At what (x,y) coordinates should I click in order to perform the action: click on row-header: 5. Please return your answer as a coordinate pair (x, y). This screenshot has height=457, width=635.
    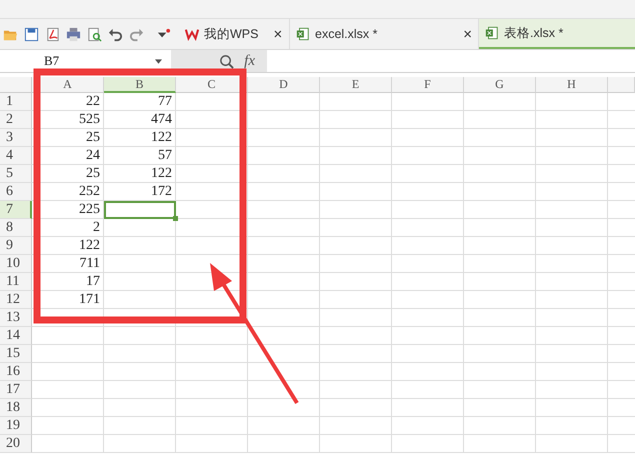
    Looking at the image, I should click on (16, 174).